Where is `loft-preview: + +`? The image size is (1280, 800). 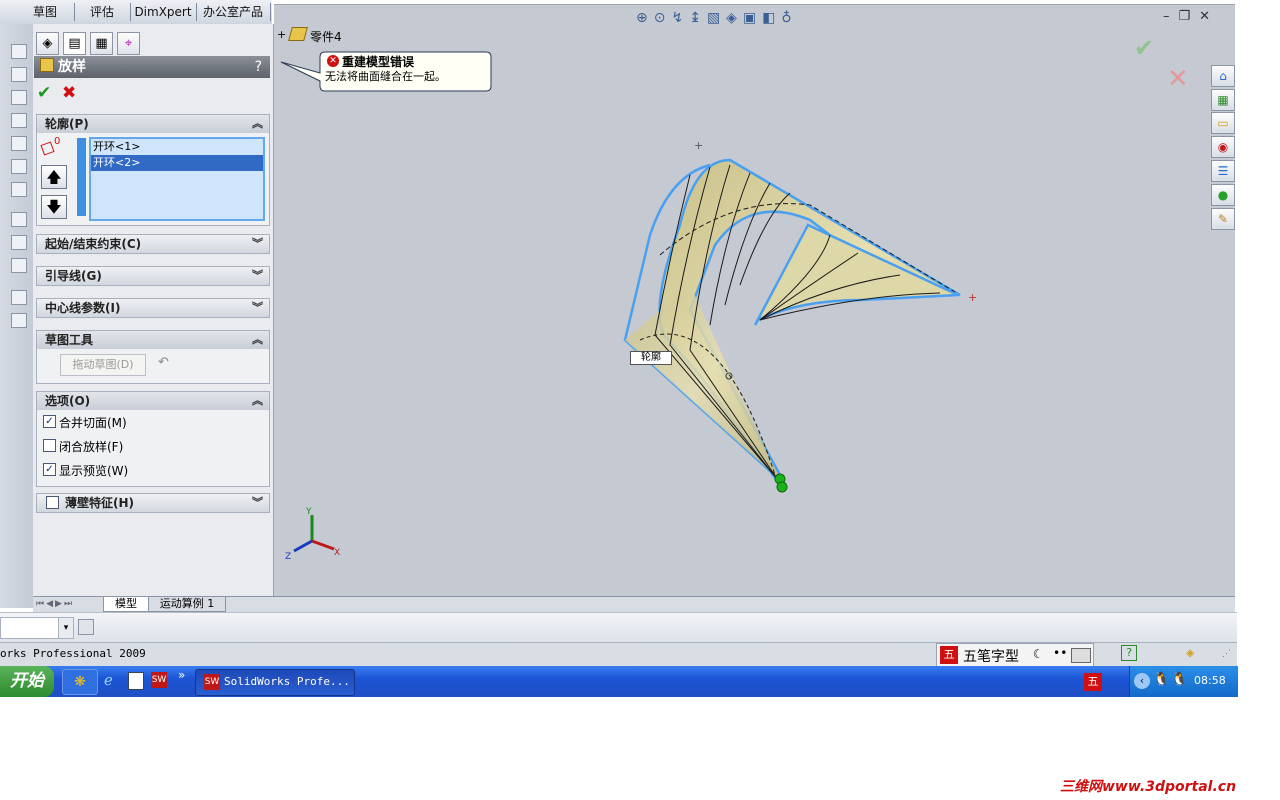 loft-preview: + + is located at coordinates (800, 316).